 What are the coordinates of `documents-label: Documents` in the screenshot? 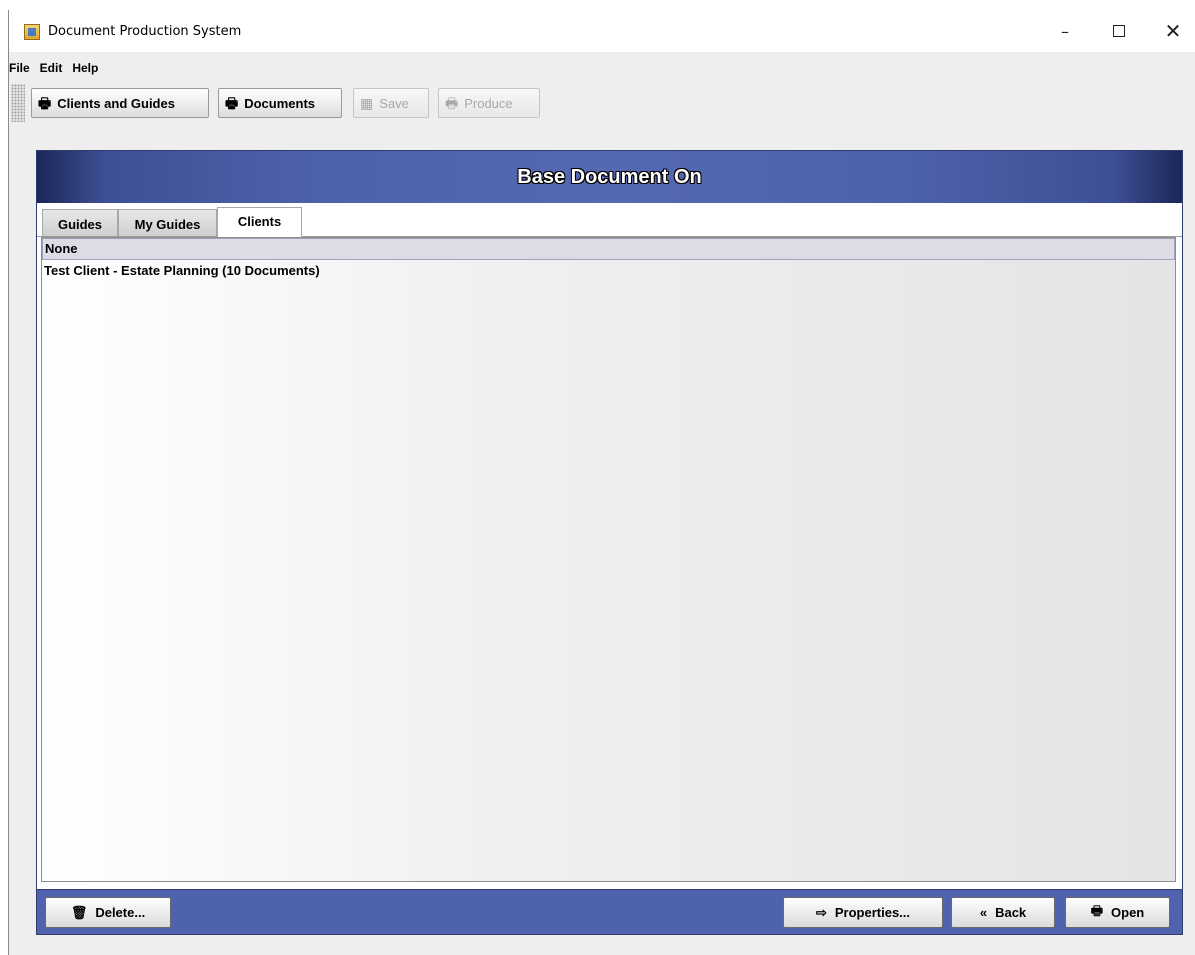 It's located at (280, 103).